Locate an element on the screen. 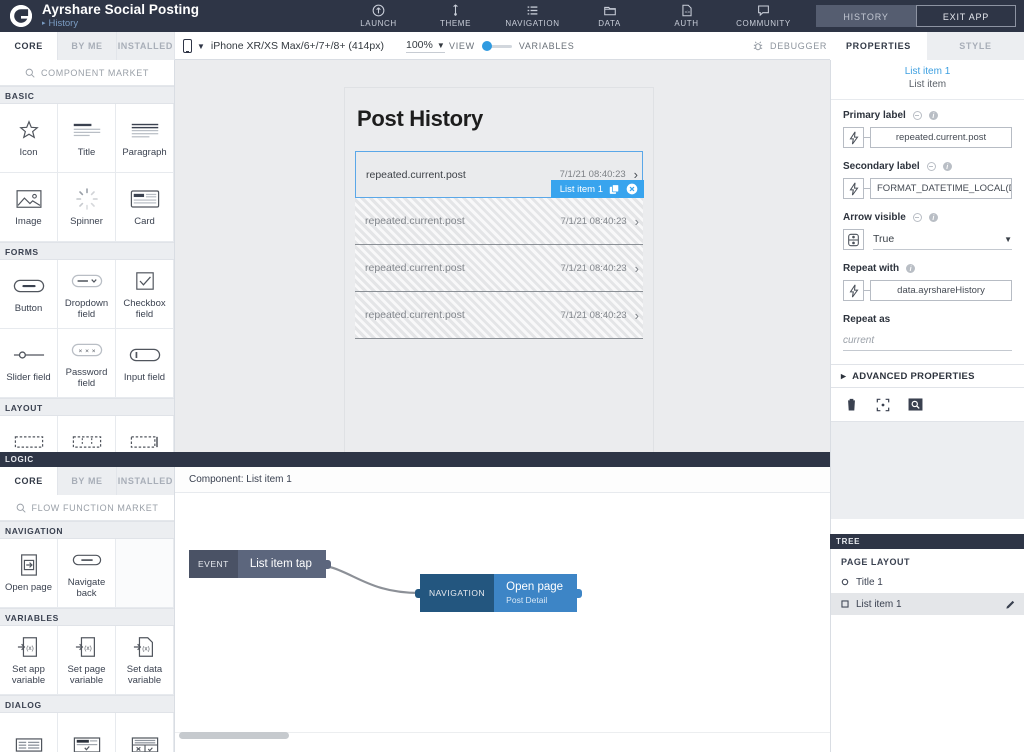 Image resolution: width=1024 pixels, height=752 pixels. advanced-properties-label: ADVANCED PROPERTIES is located at coordinates (913, 376).